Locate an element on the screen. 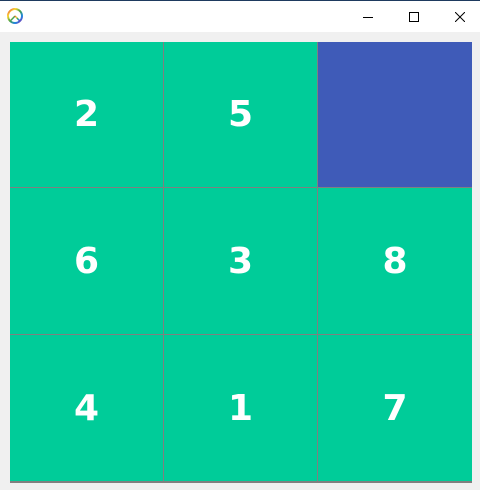 The image size is (480, 490). close-button is located at coordinates (458, 16).